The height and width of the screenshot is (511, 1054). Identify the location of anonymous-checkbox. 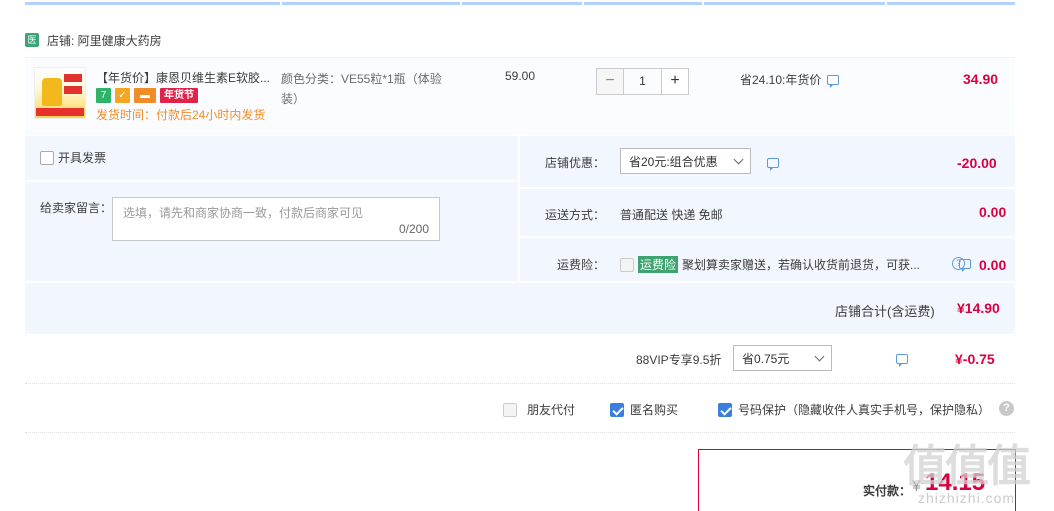
(617, 409).